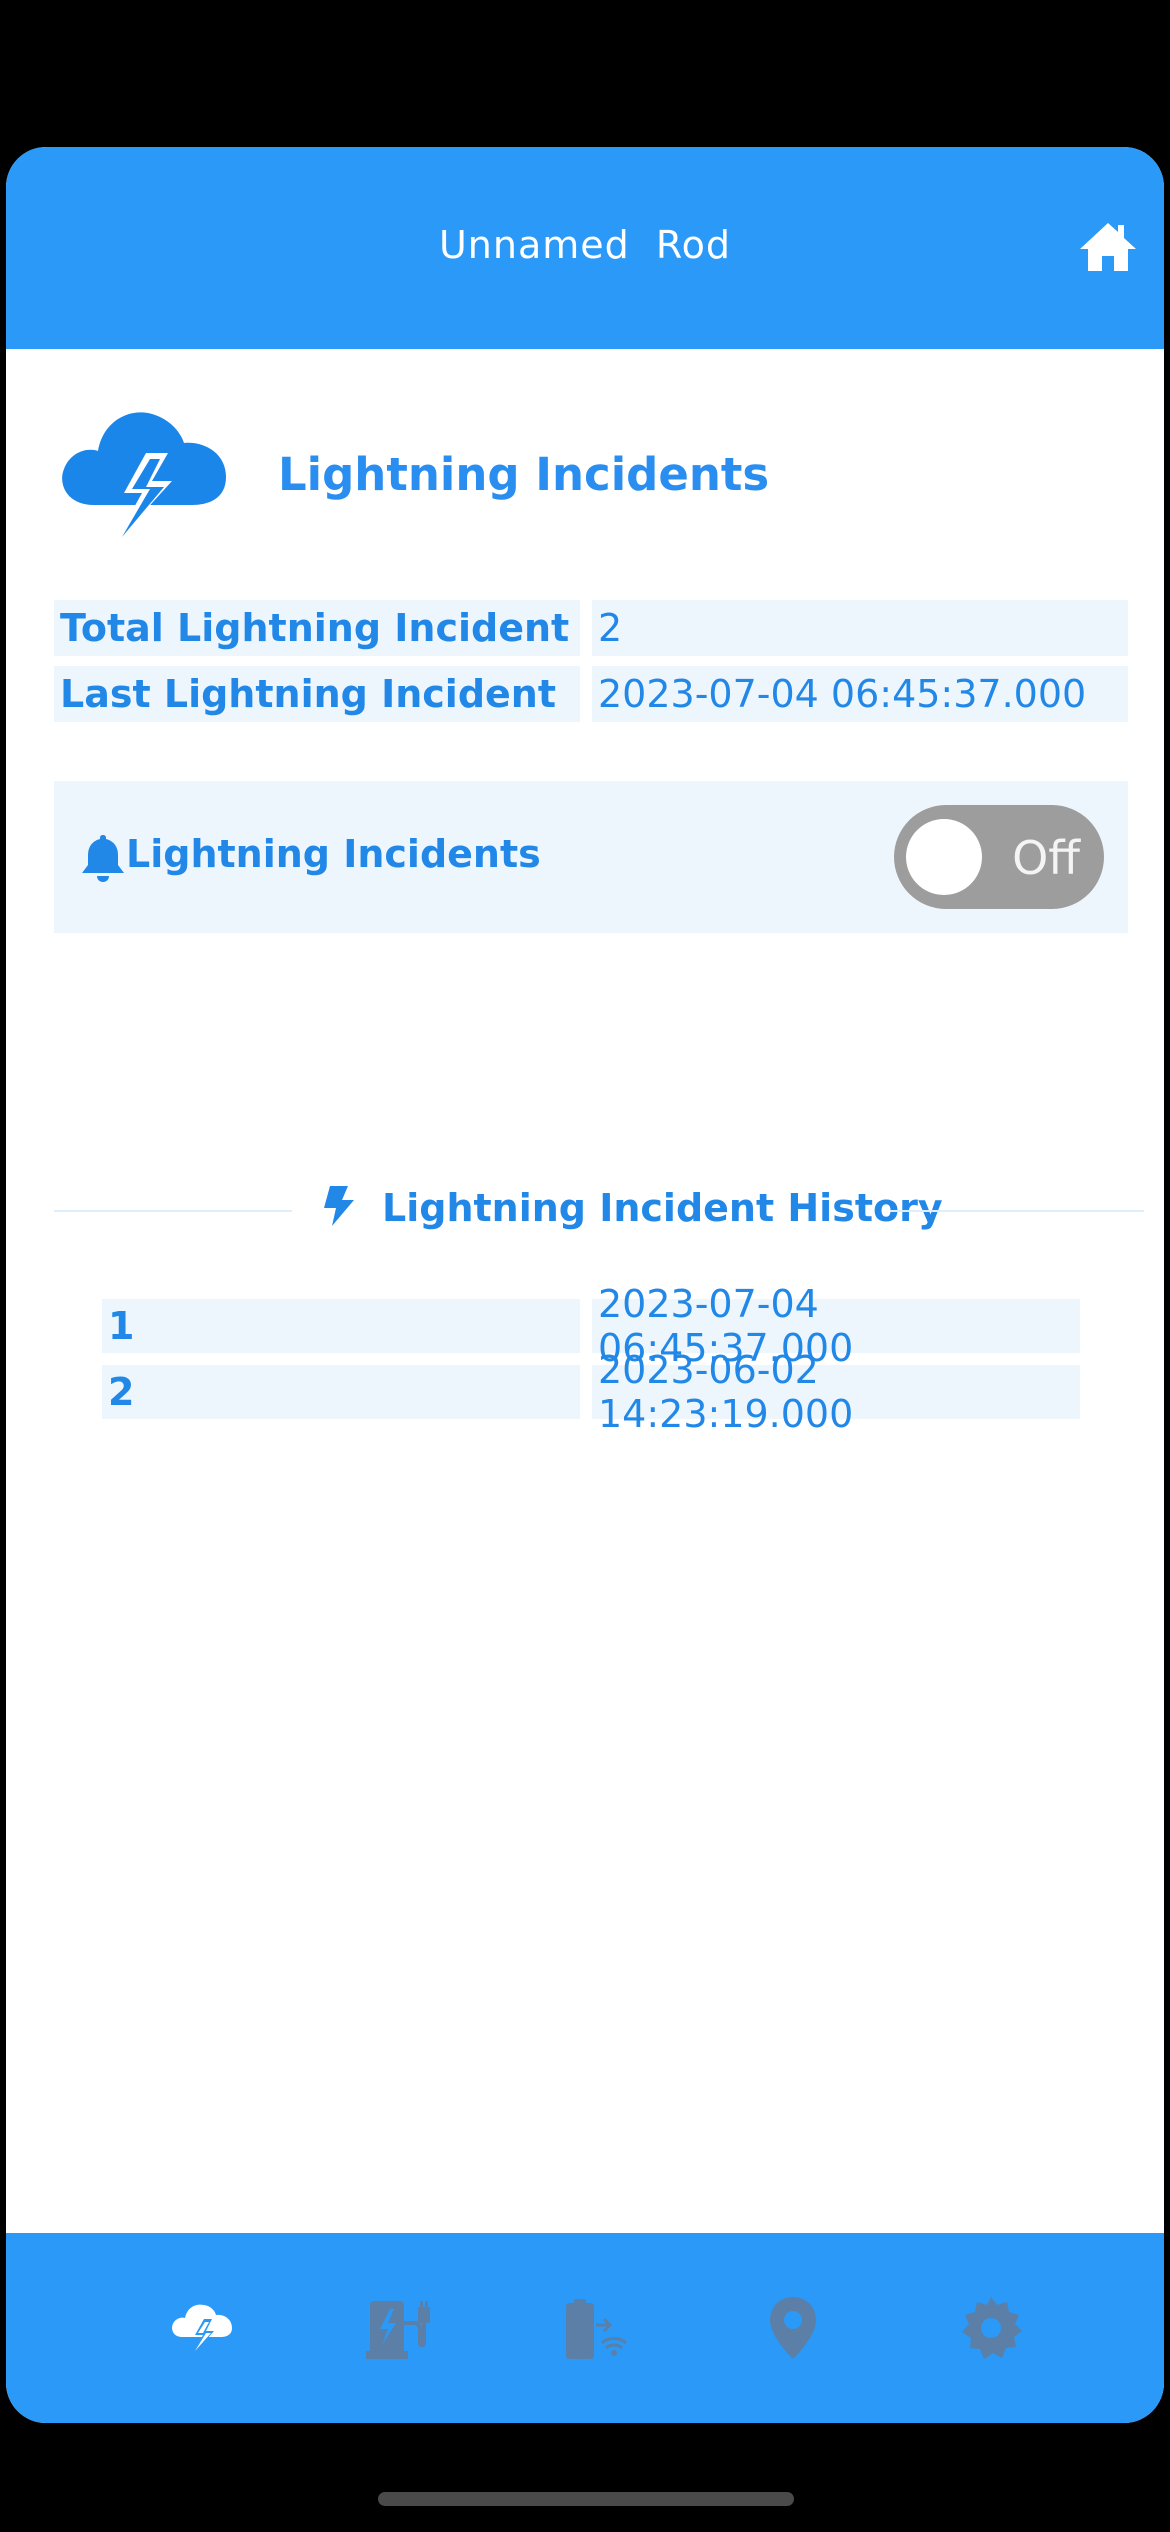 The height and width of the screenshot is (2532, 1170). I want to click on alert-setting-card: Lightning Incidents Off, so click(591, 857).